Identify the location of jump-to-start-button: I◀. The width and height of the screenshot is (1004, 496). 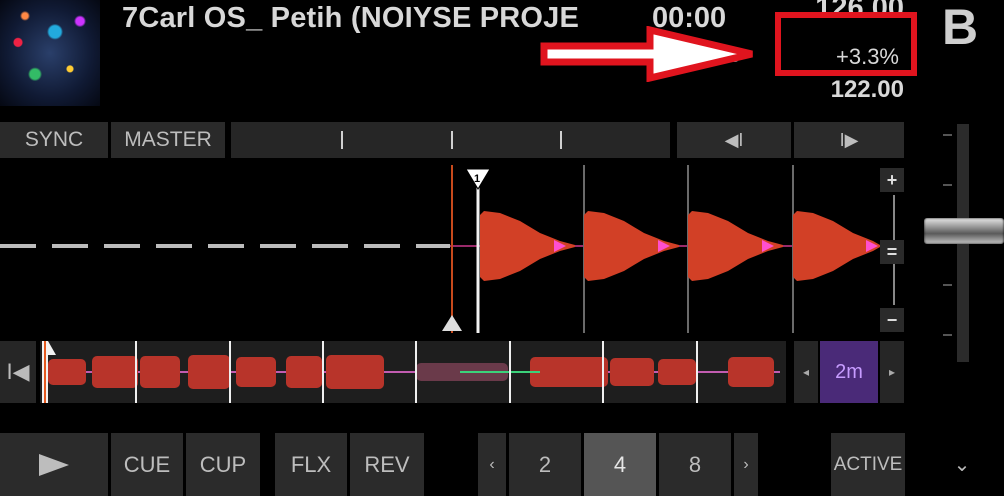
(18, 372).